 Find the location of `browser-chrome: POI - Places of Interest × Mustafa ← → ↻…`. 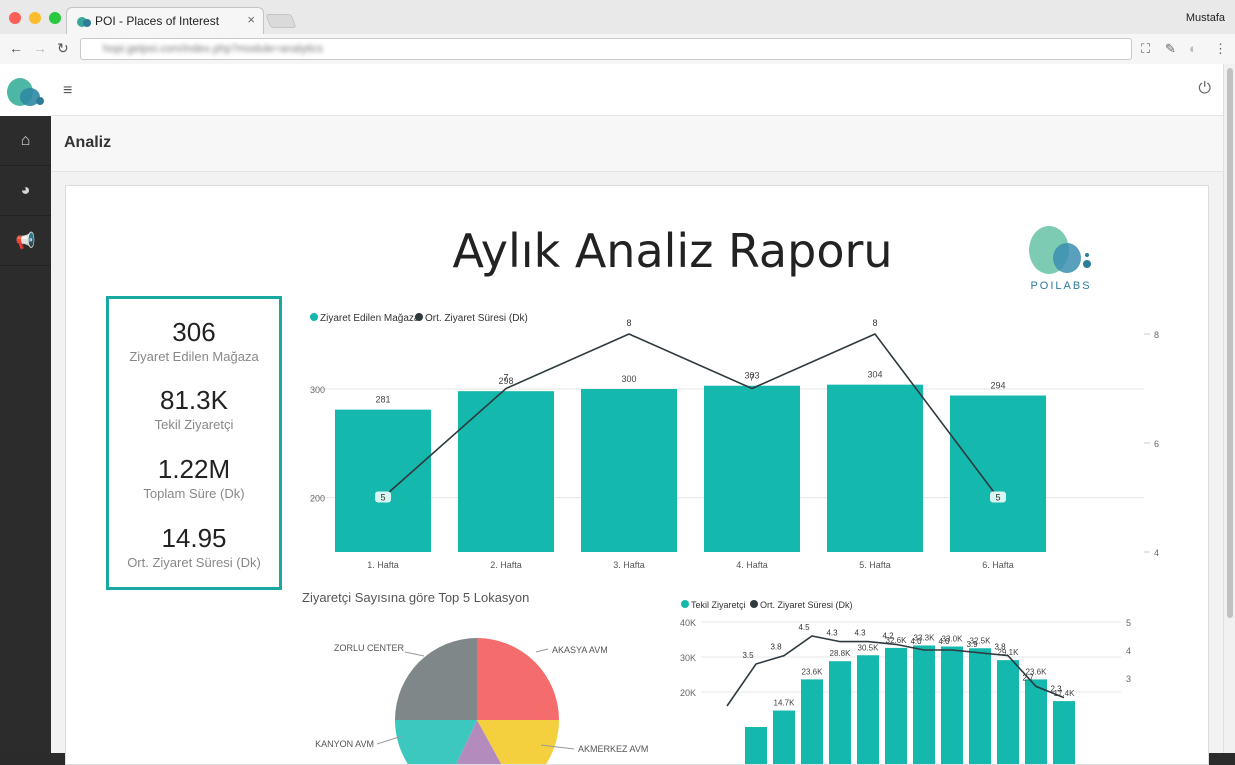

browser-chrome: POI - Places of Interest × Mustafa ← → ↻… is located at coordinates (617, 32).